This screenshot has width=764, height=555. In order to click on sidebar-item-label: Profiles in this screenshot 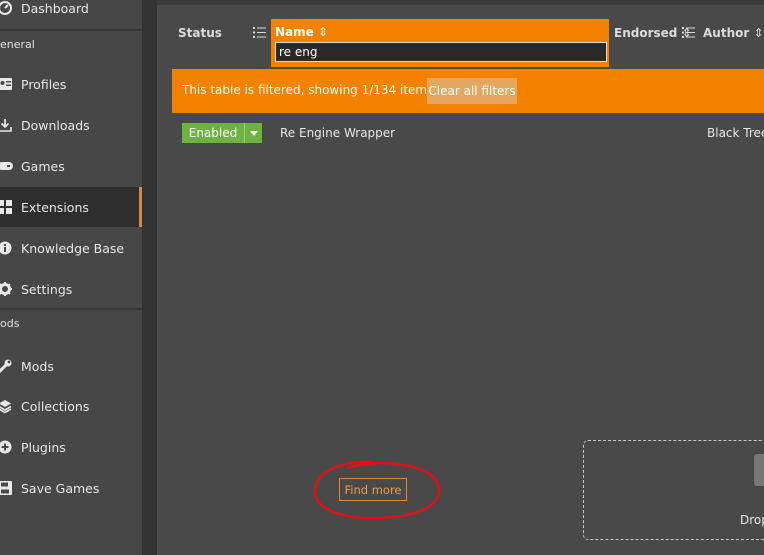, I will do `click(44, 84)`.